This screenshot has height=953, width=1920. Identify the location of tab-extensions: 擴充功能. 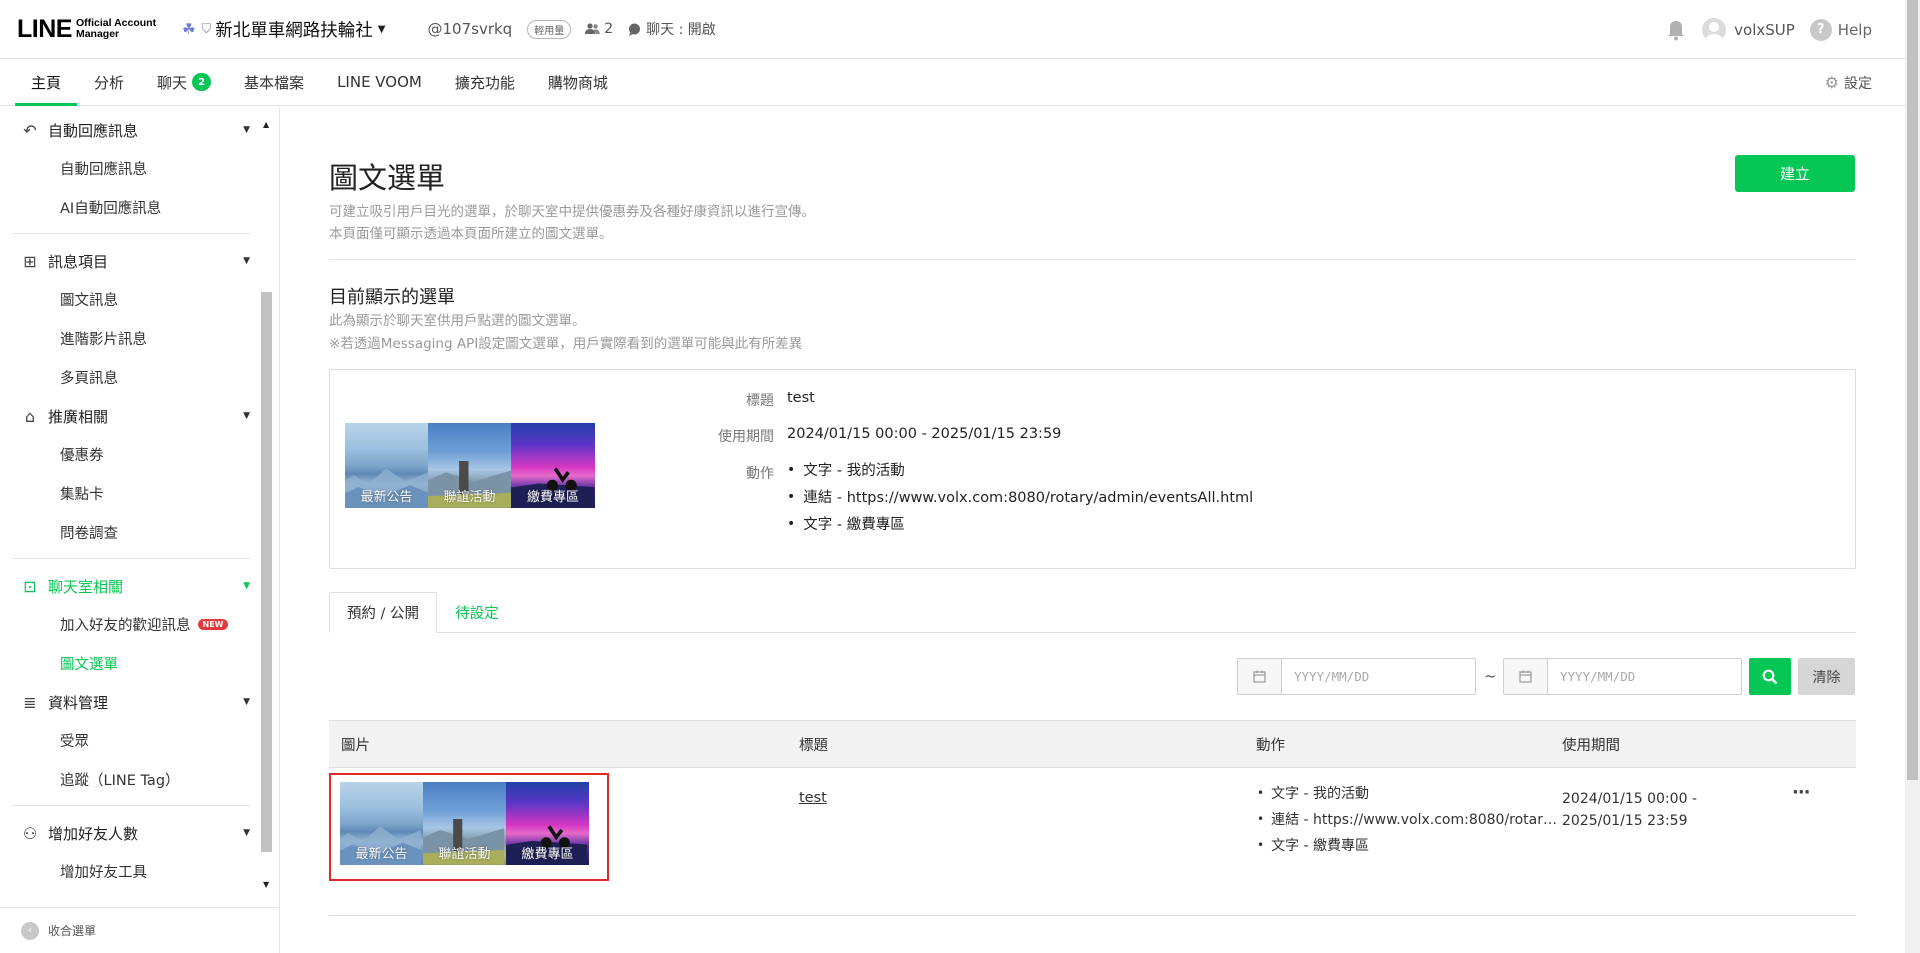
(485, 82).